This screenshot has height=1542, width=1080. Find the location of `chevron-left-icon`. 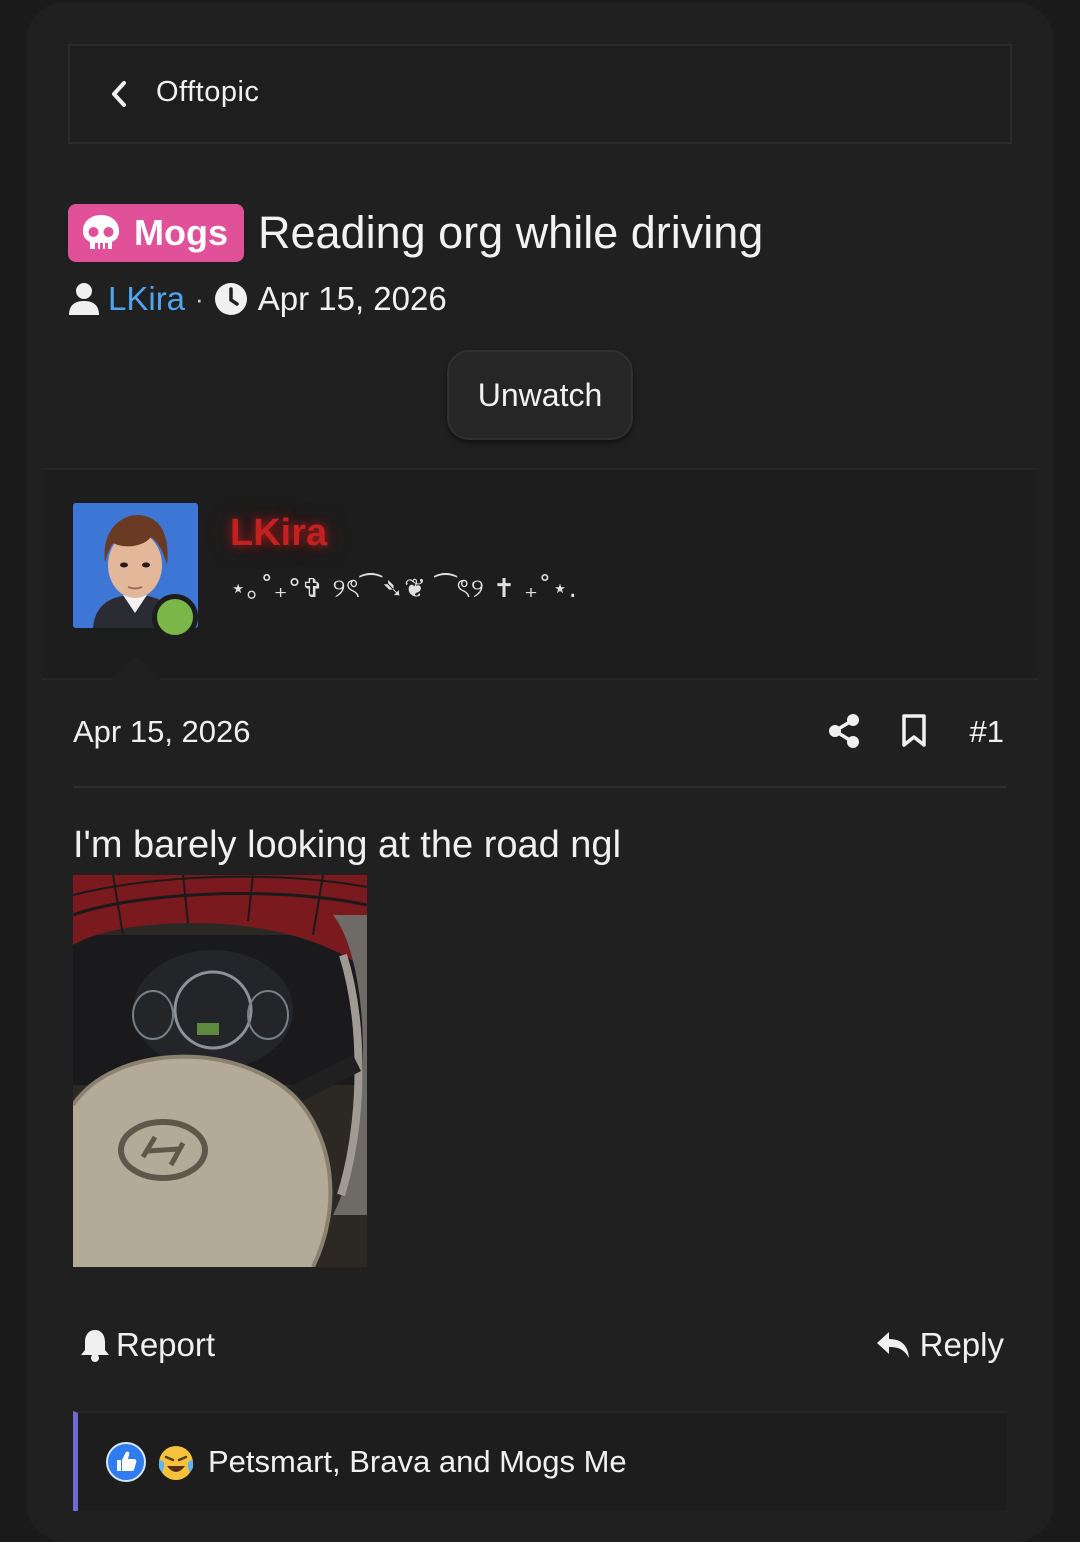

chevron-left-icon is located at coordinates (119, 94).